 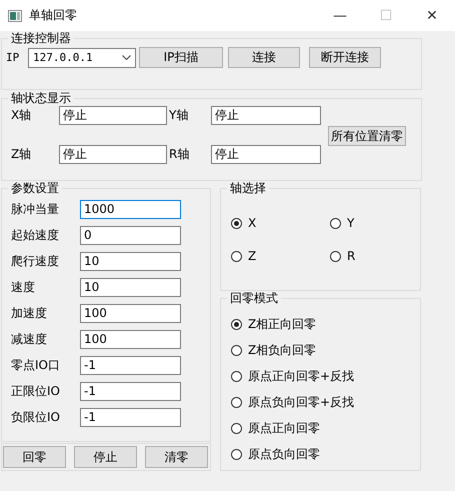 I want to click on axis-label: Z轴, so click(x=21, y=154).